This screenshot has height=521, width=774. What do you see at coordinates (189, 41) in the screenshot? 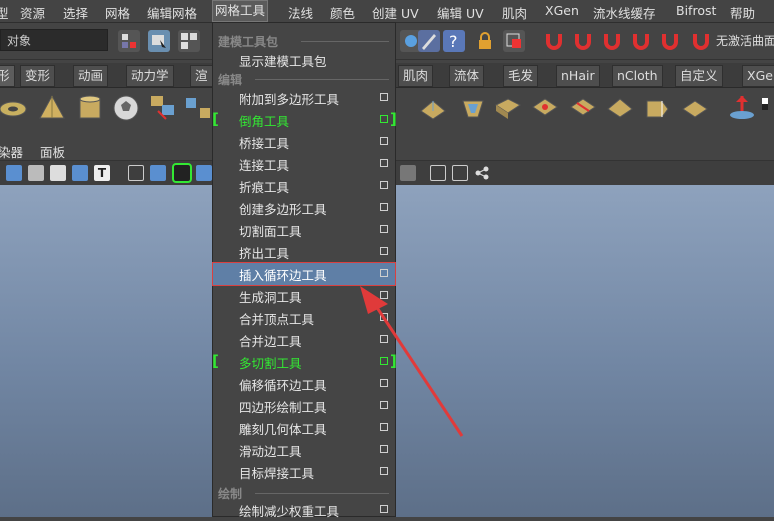
I see `select-component-icon` at bounding box center [189, 41].